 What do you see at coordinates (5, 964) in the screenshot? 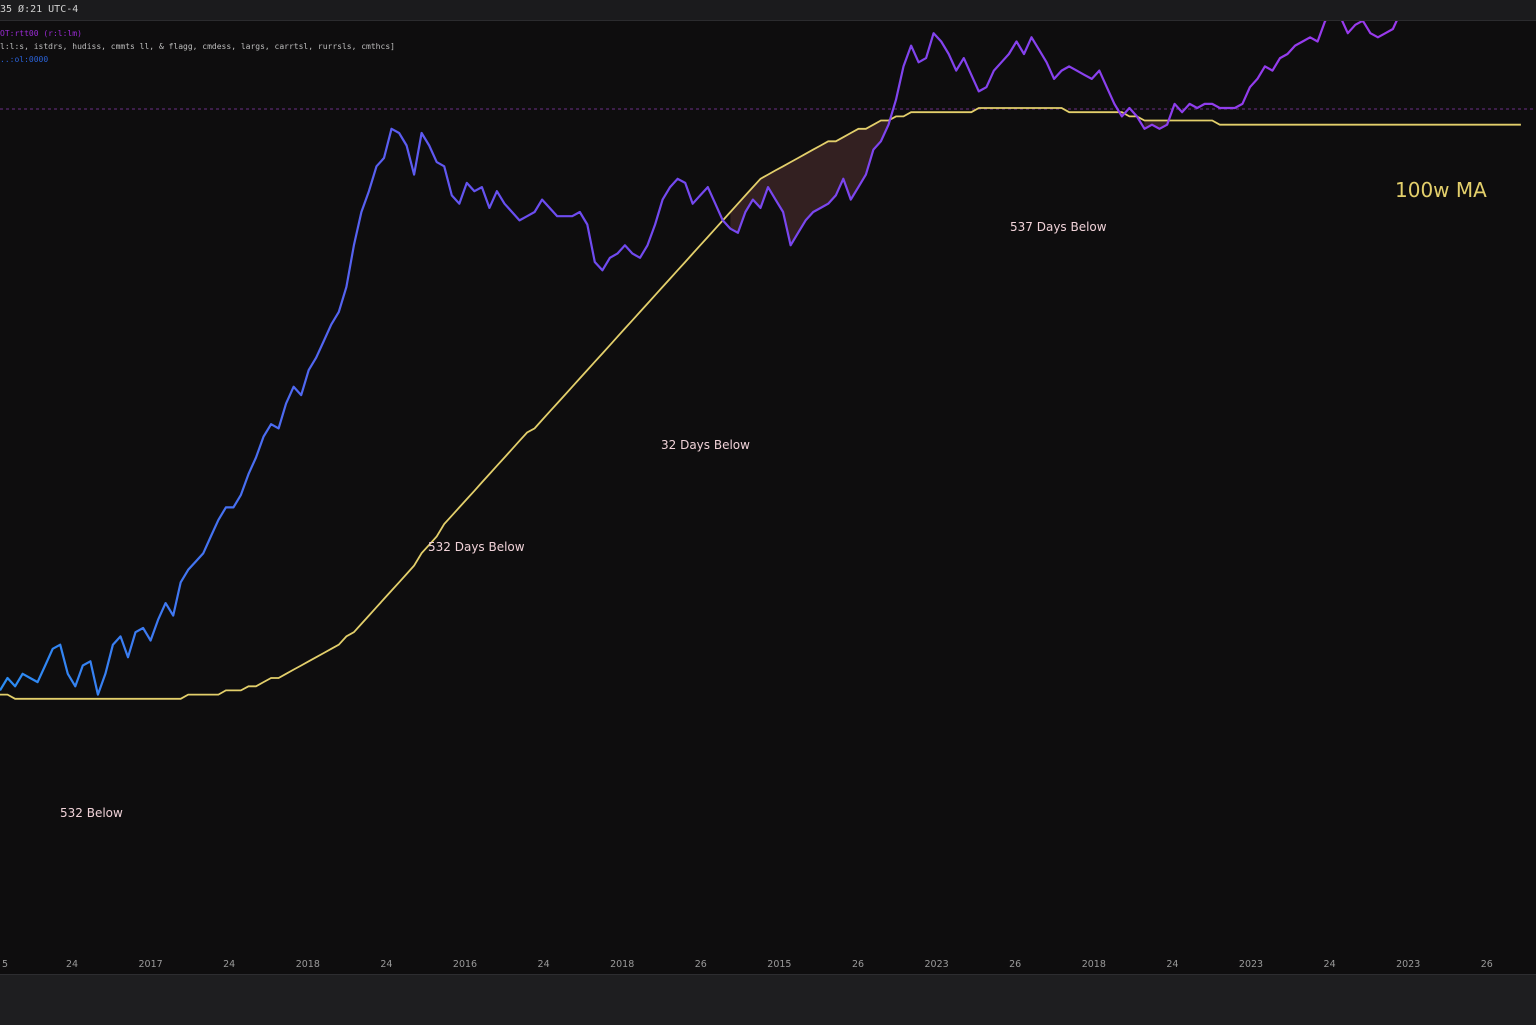
I see `x-tick-label: 5` at bounding box center [5, 964].